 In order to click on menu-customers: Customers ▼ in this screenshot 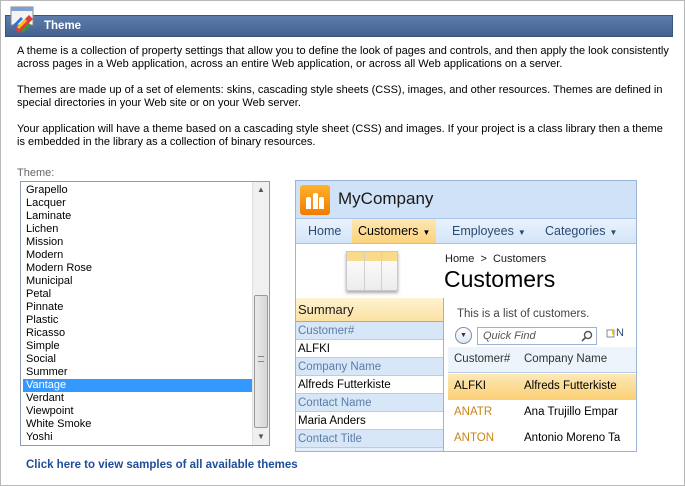, I will do `click(394, 231)`.